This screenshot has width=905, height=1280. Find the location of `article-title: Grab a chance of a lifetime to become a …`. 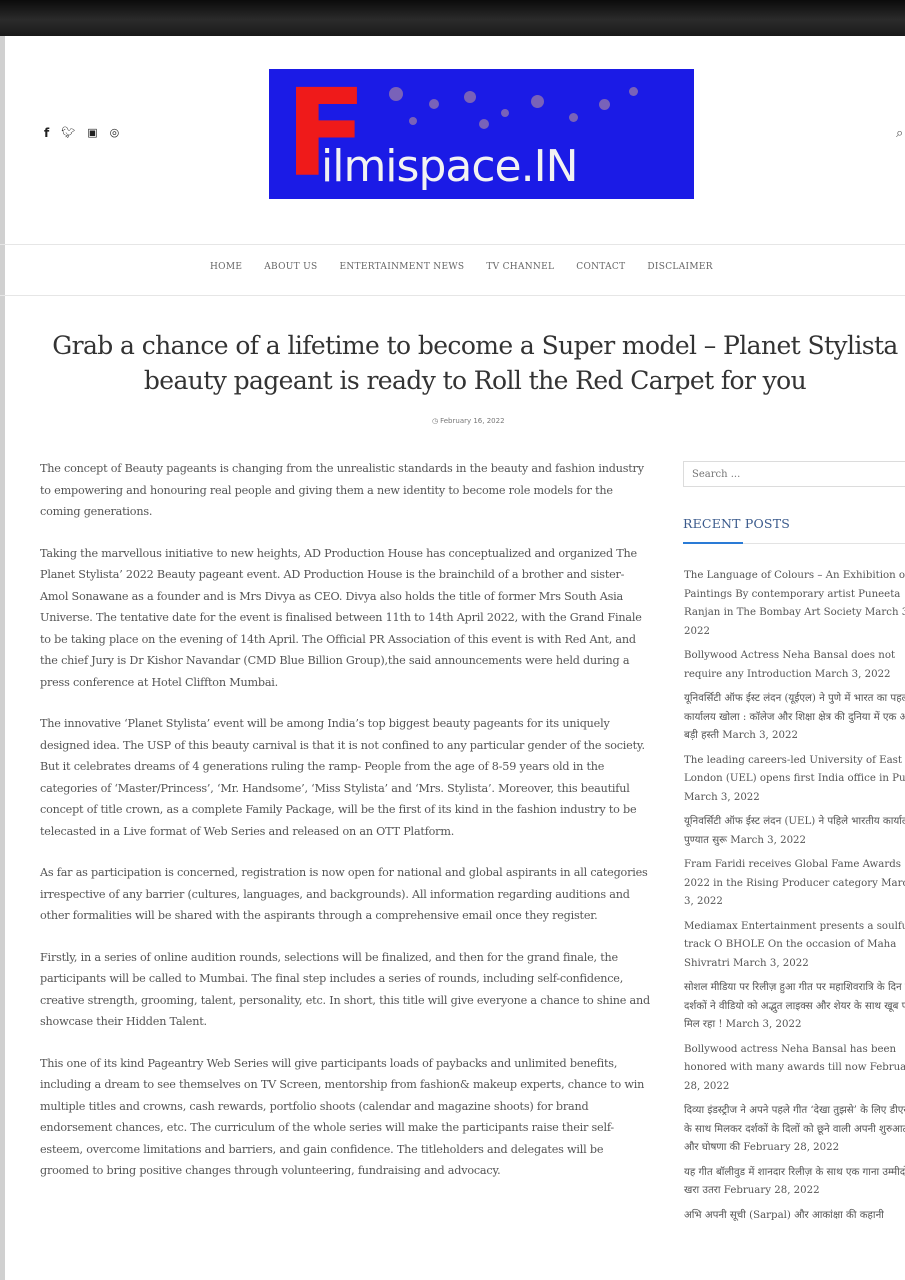

article-title: Grab a chance of a lifetime to become a … is located at coordinates (475, 363).